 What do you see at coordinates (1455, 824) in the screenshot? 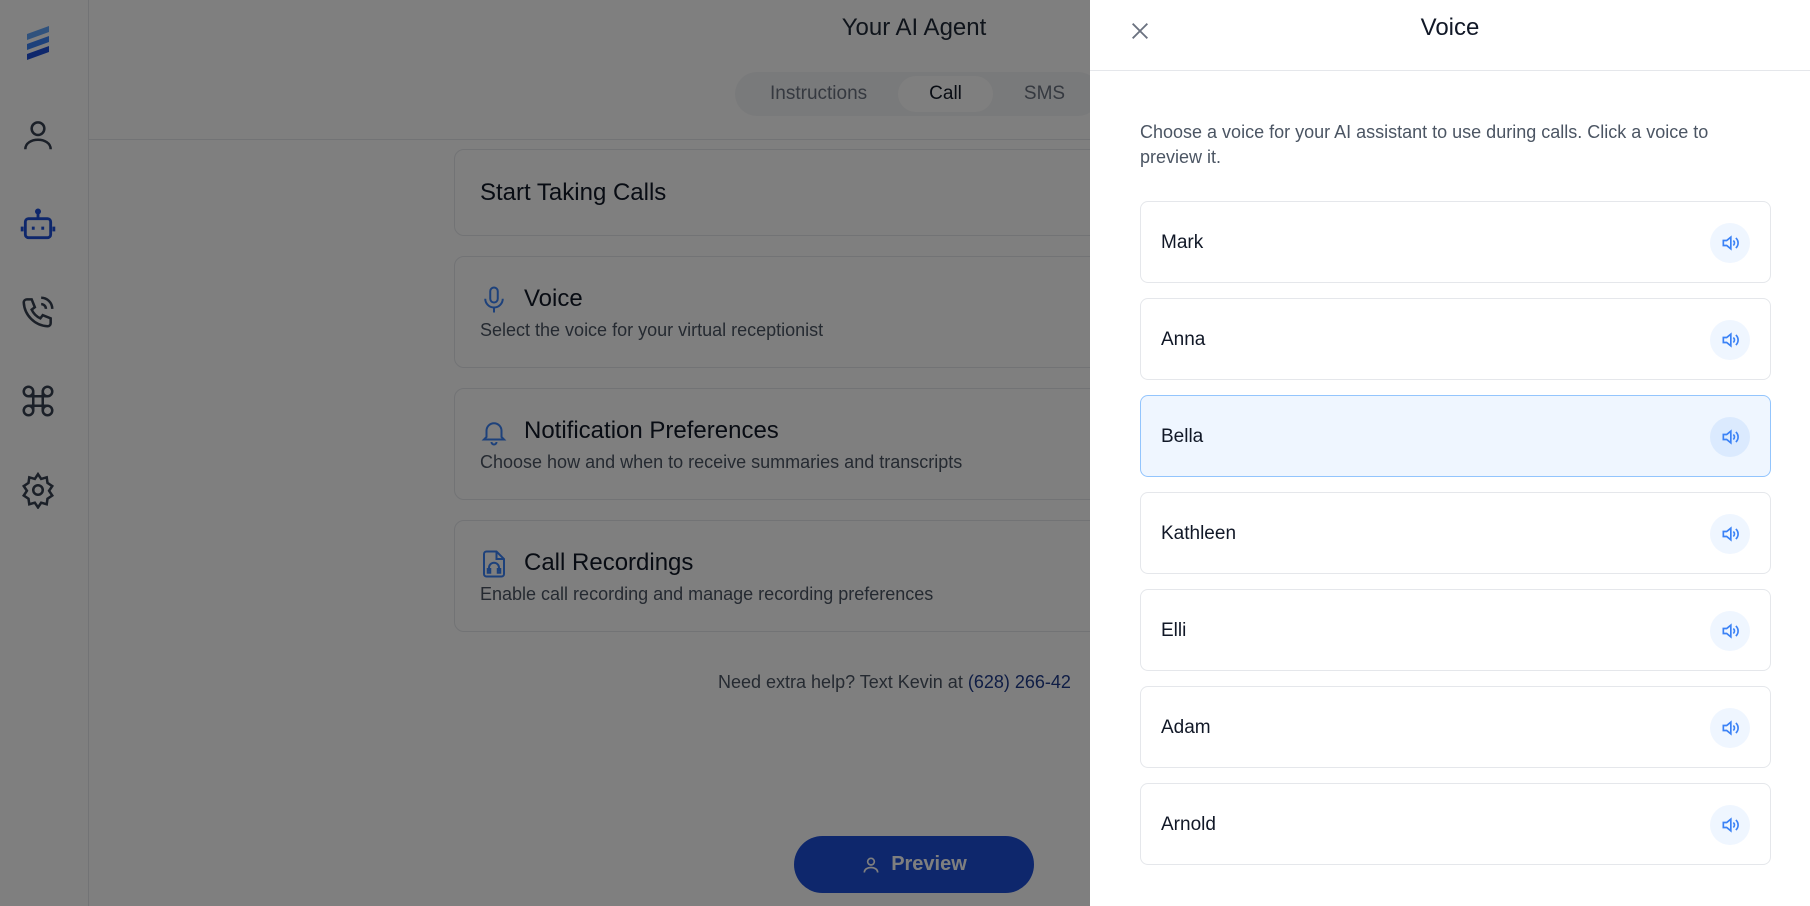
I see `voice-option-arnold: Arnold` at bounding box center [1455, 824].